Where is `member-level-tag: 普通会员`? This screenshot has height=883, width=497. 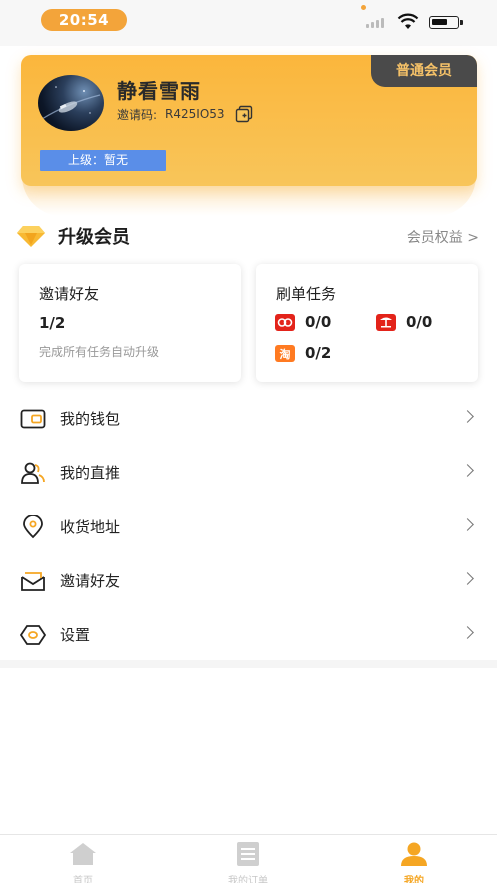
member-level-tag: 普通会员 is located at coordinates (424, 71).